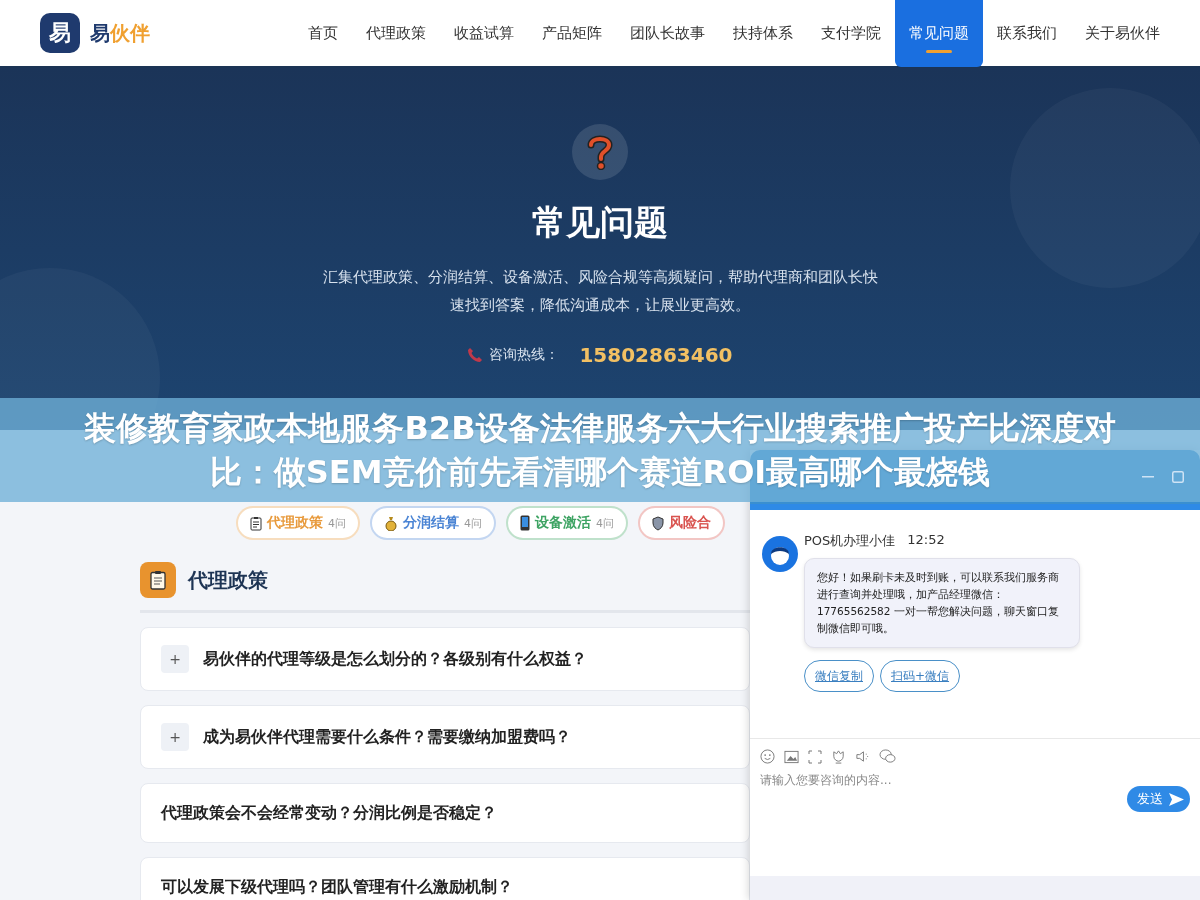 Image resolution: width=1200 pixels, height=900 pixels. I want to click on nav-link: 关于易伙伴, so click(1122, 33).